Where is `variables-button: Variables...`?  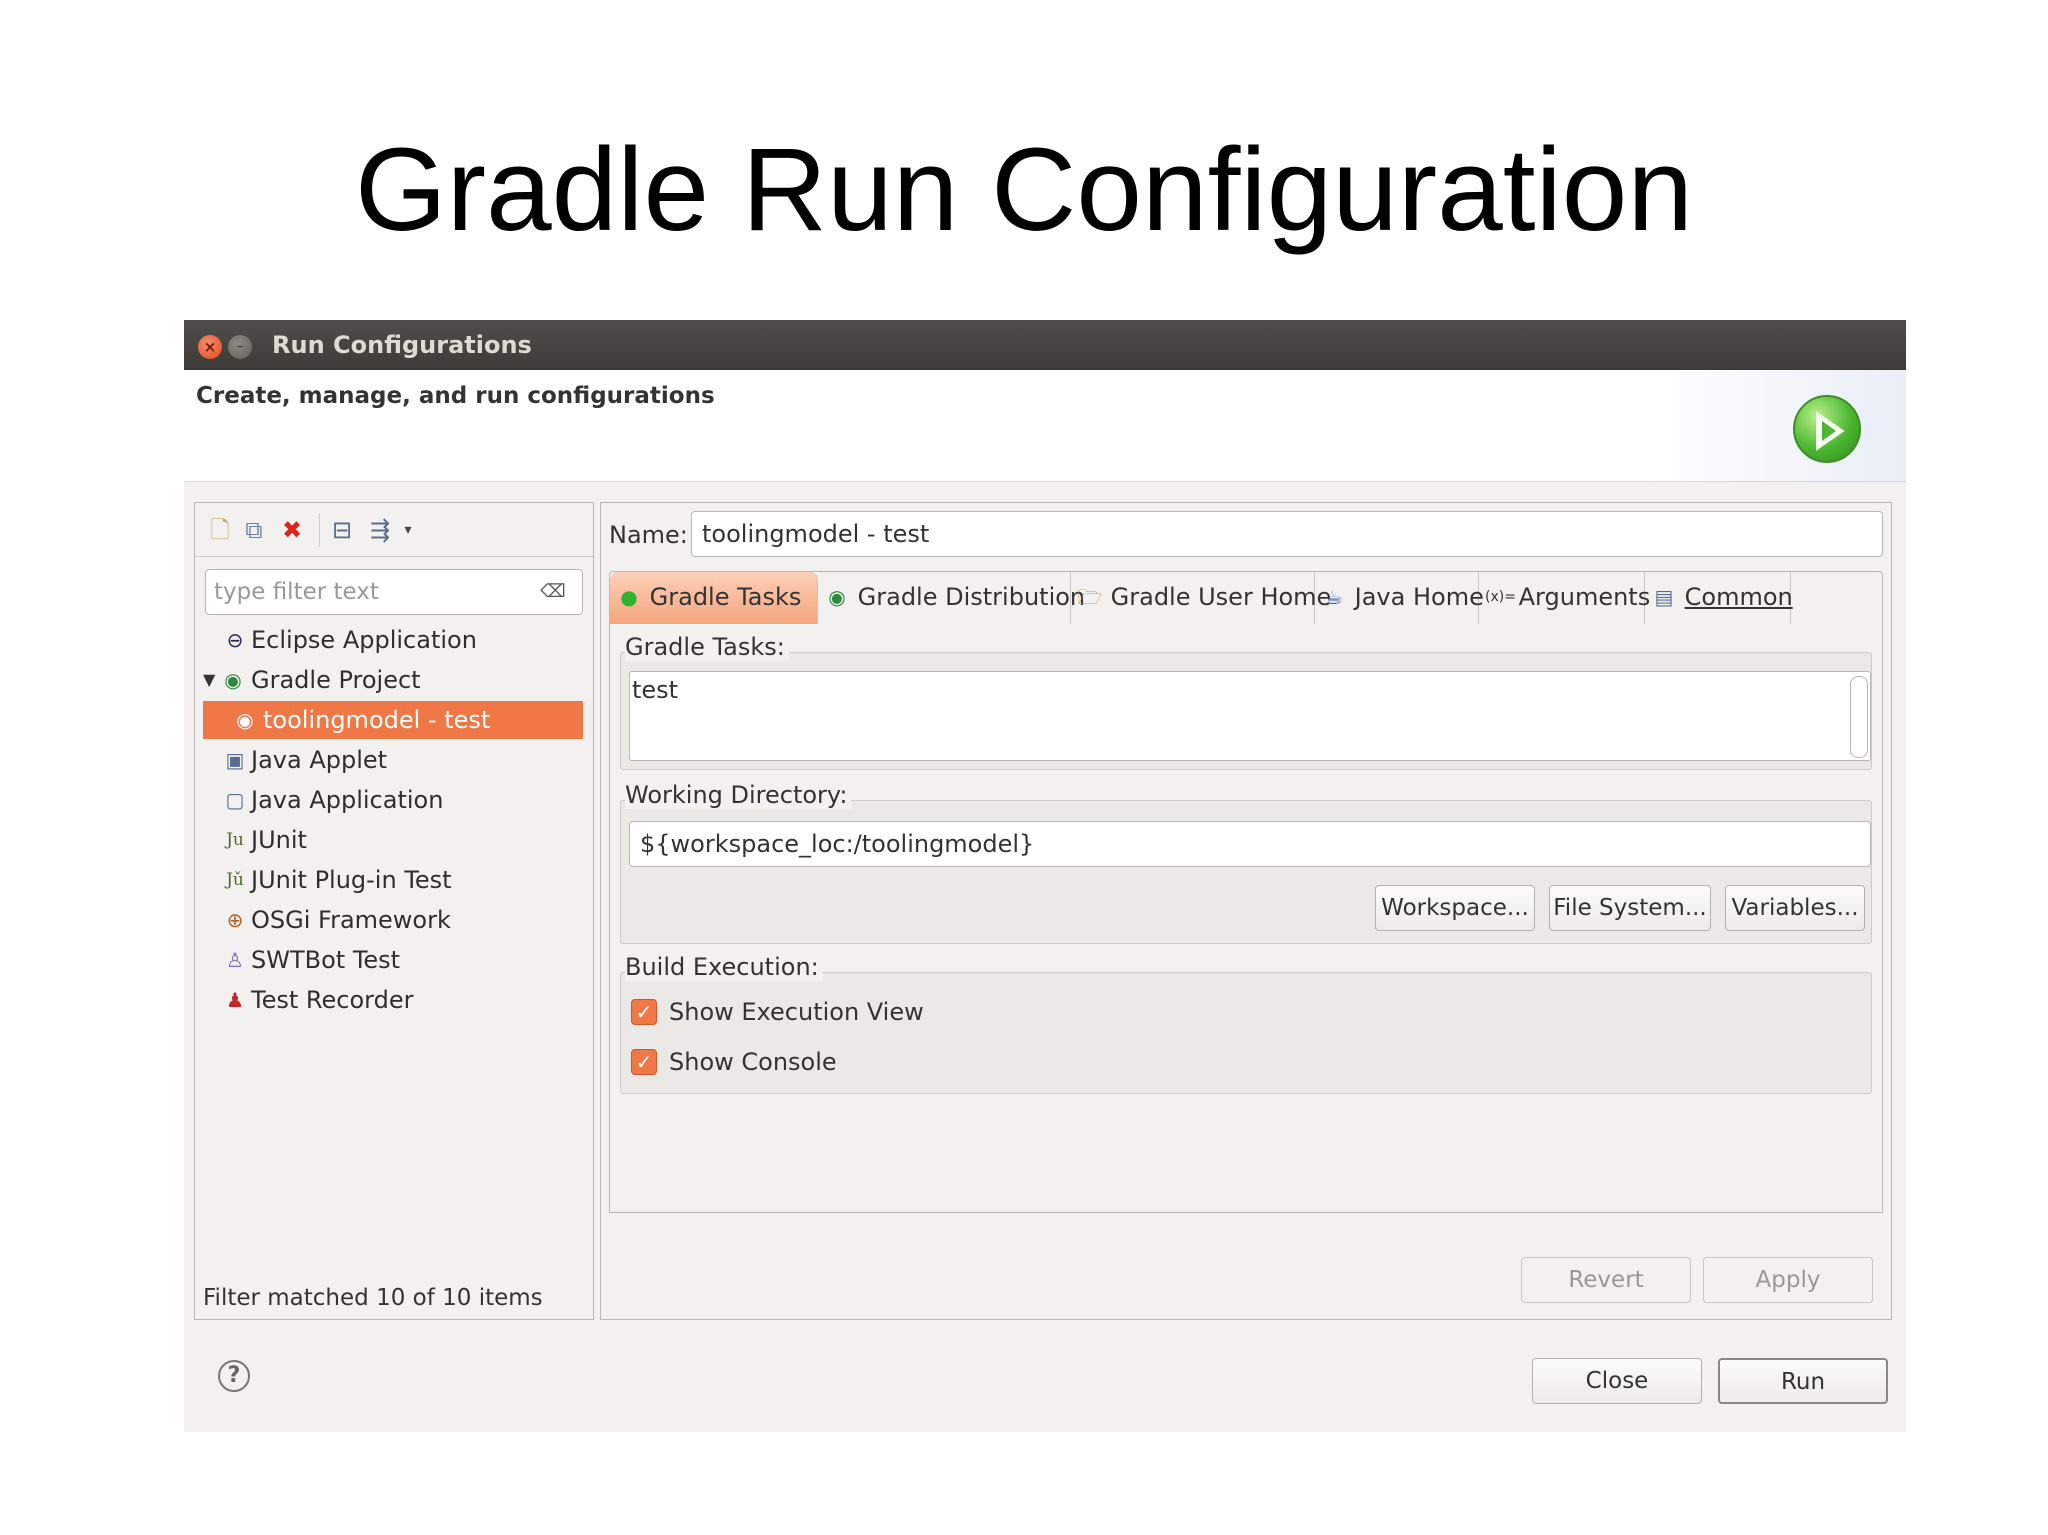 variables-button: Variables... is located at coordinates (1795, 908).